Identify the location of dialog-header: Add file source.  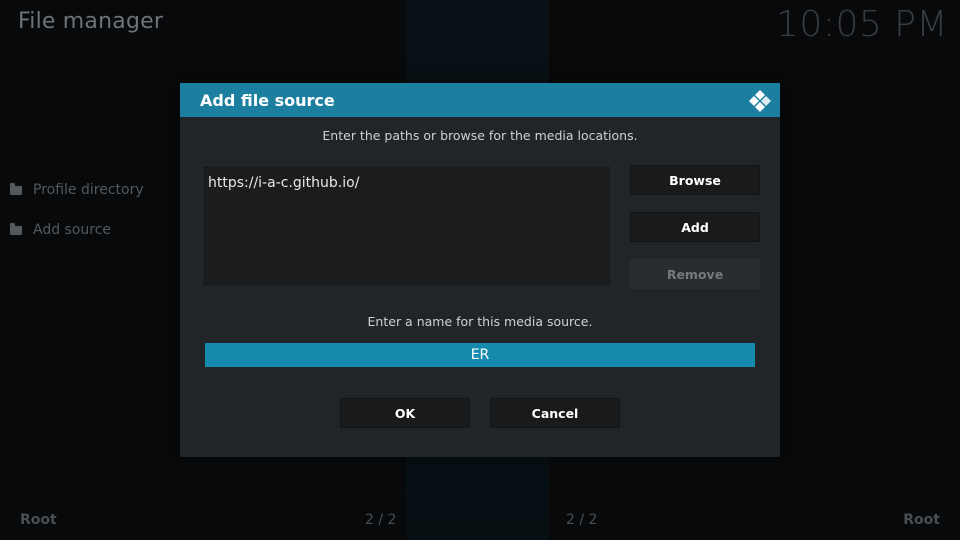
(480, 100).